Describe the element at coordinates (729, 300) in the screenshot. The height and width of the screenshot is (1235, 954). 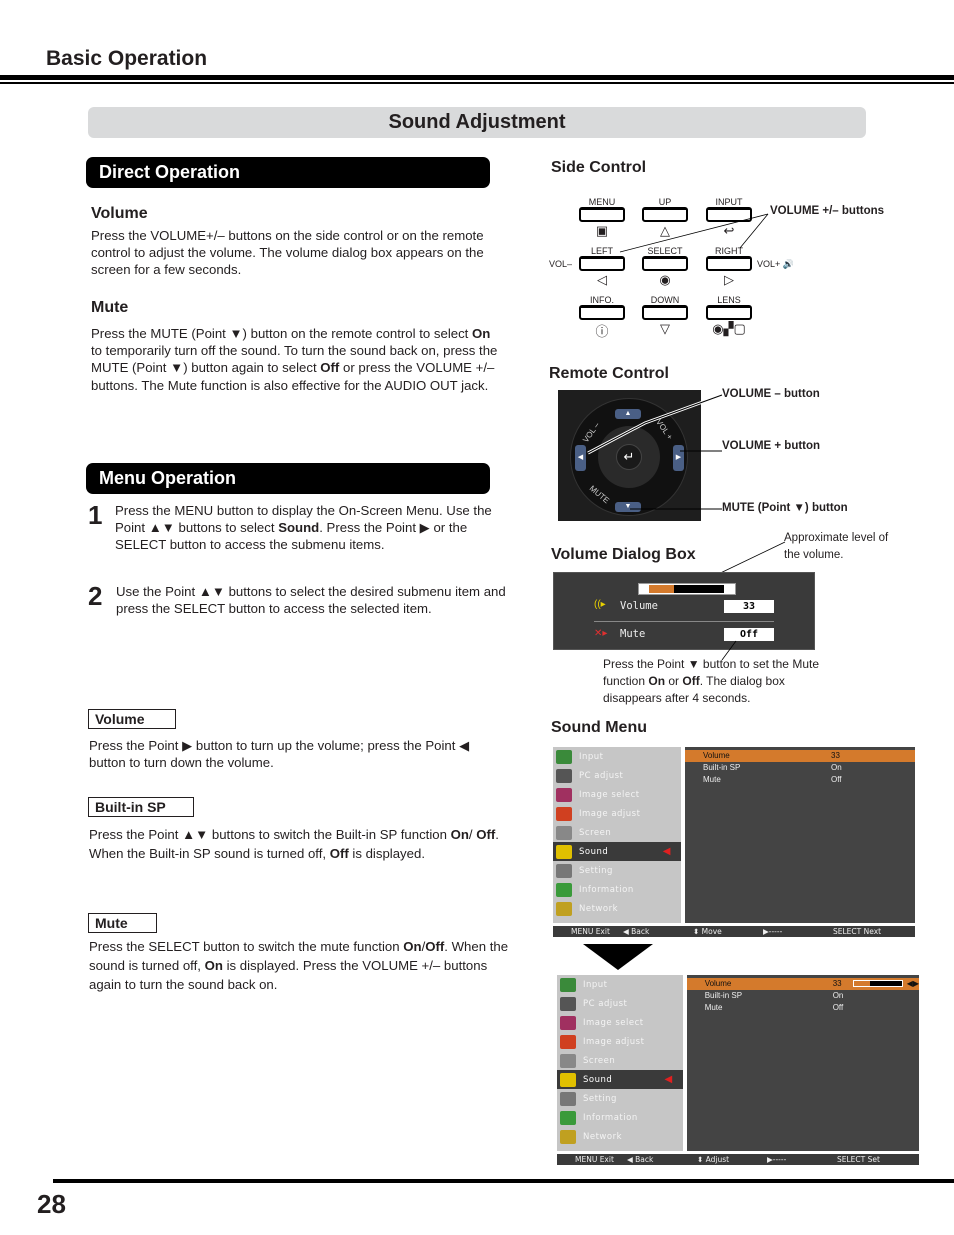
I see `side-button-label: LENS` at that location.